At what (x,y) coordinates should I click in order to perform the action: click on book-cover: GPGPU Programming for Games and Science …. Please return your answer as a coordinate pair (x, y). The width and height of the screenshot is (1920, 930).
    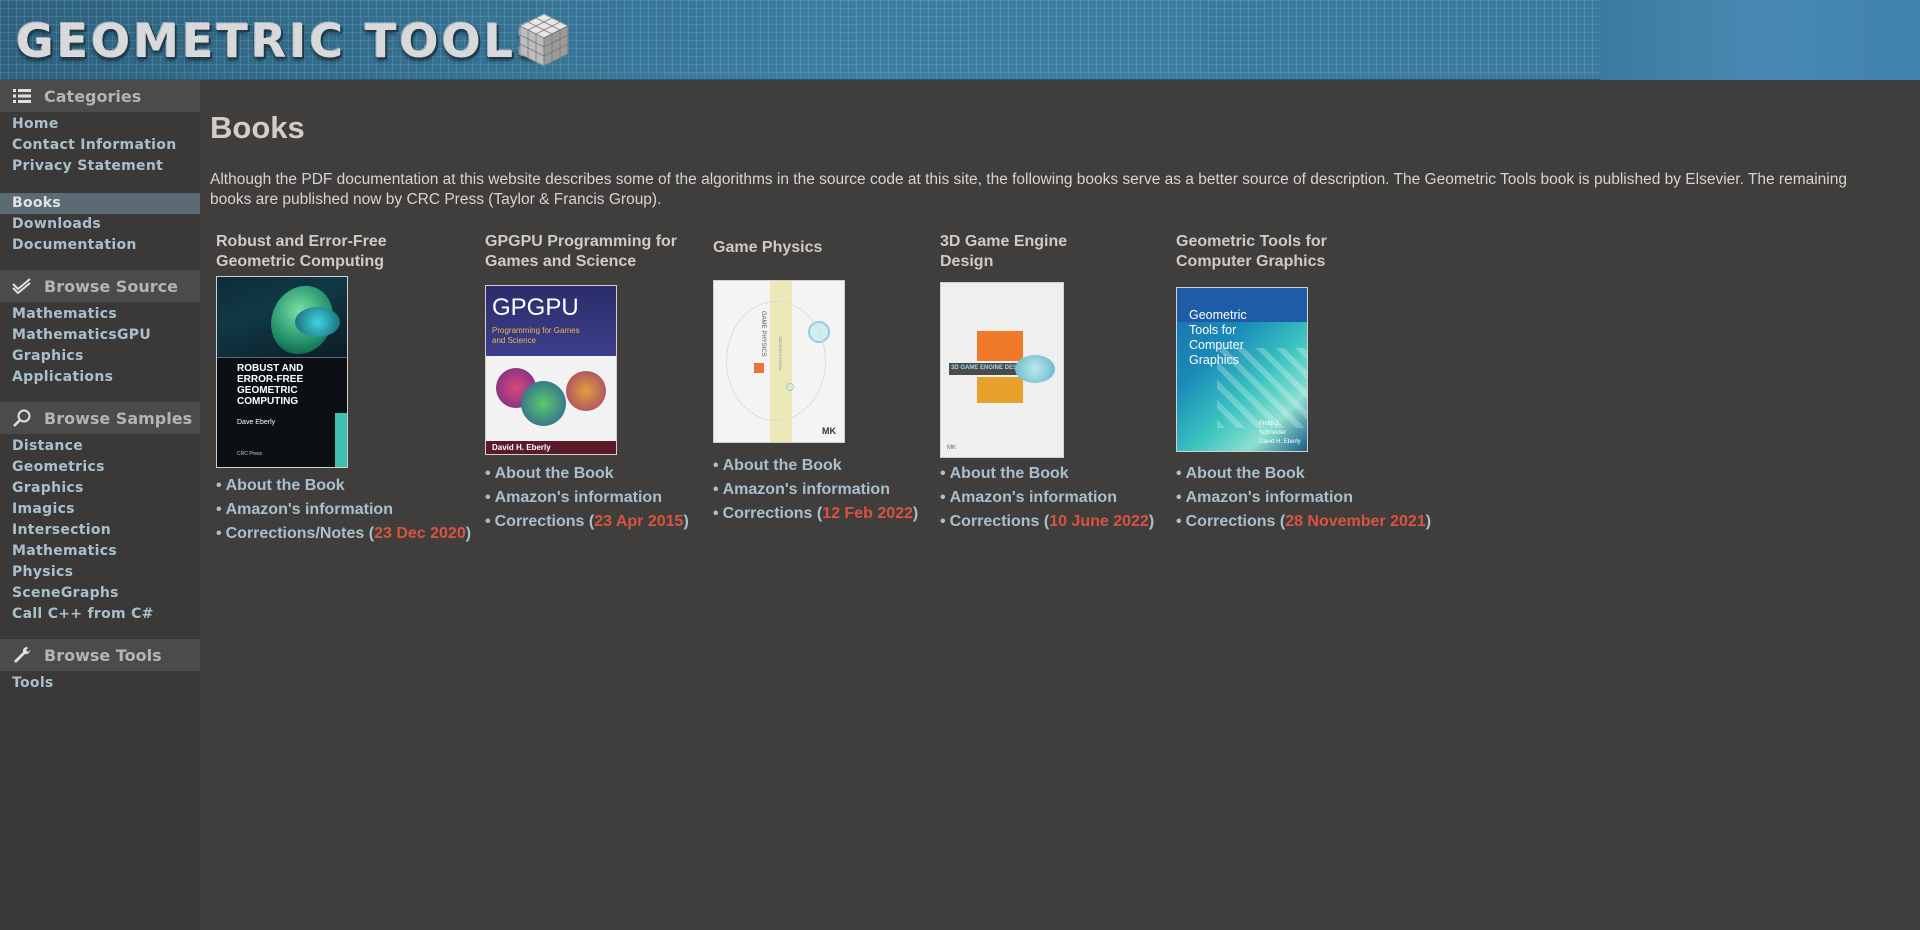
    Looking at the image, I should click on (551, 370).